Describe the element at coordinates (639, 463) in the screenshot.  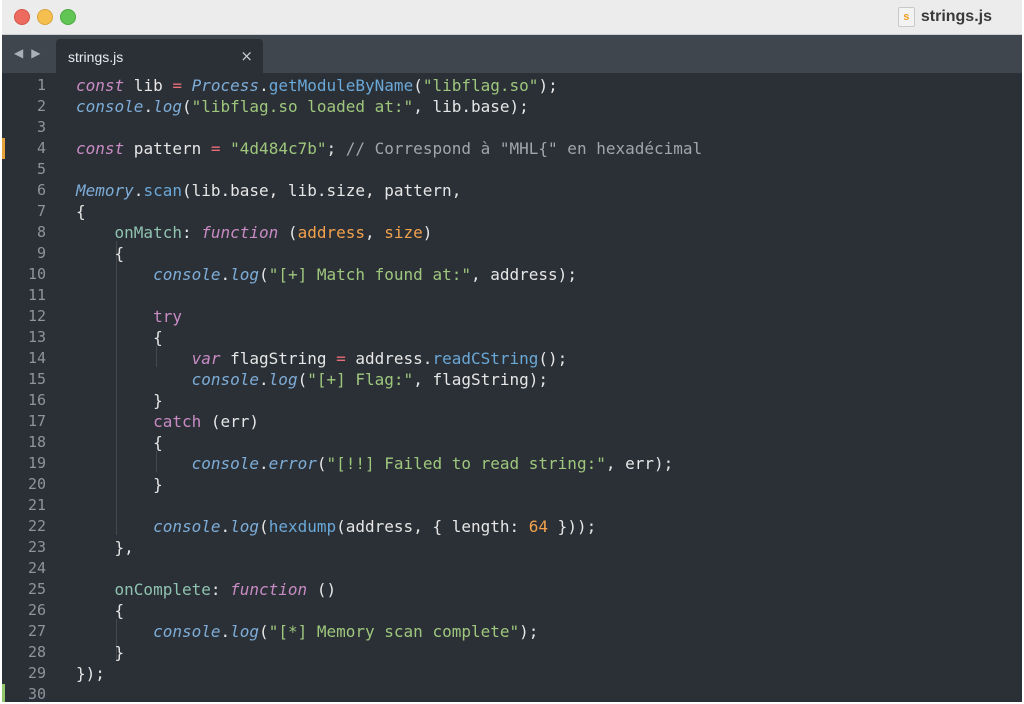
I see `code-token: , err);` at that location.